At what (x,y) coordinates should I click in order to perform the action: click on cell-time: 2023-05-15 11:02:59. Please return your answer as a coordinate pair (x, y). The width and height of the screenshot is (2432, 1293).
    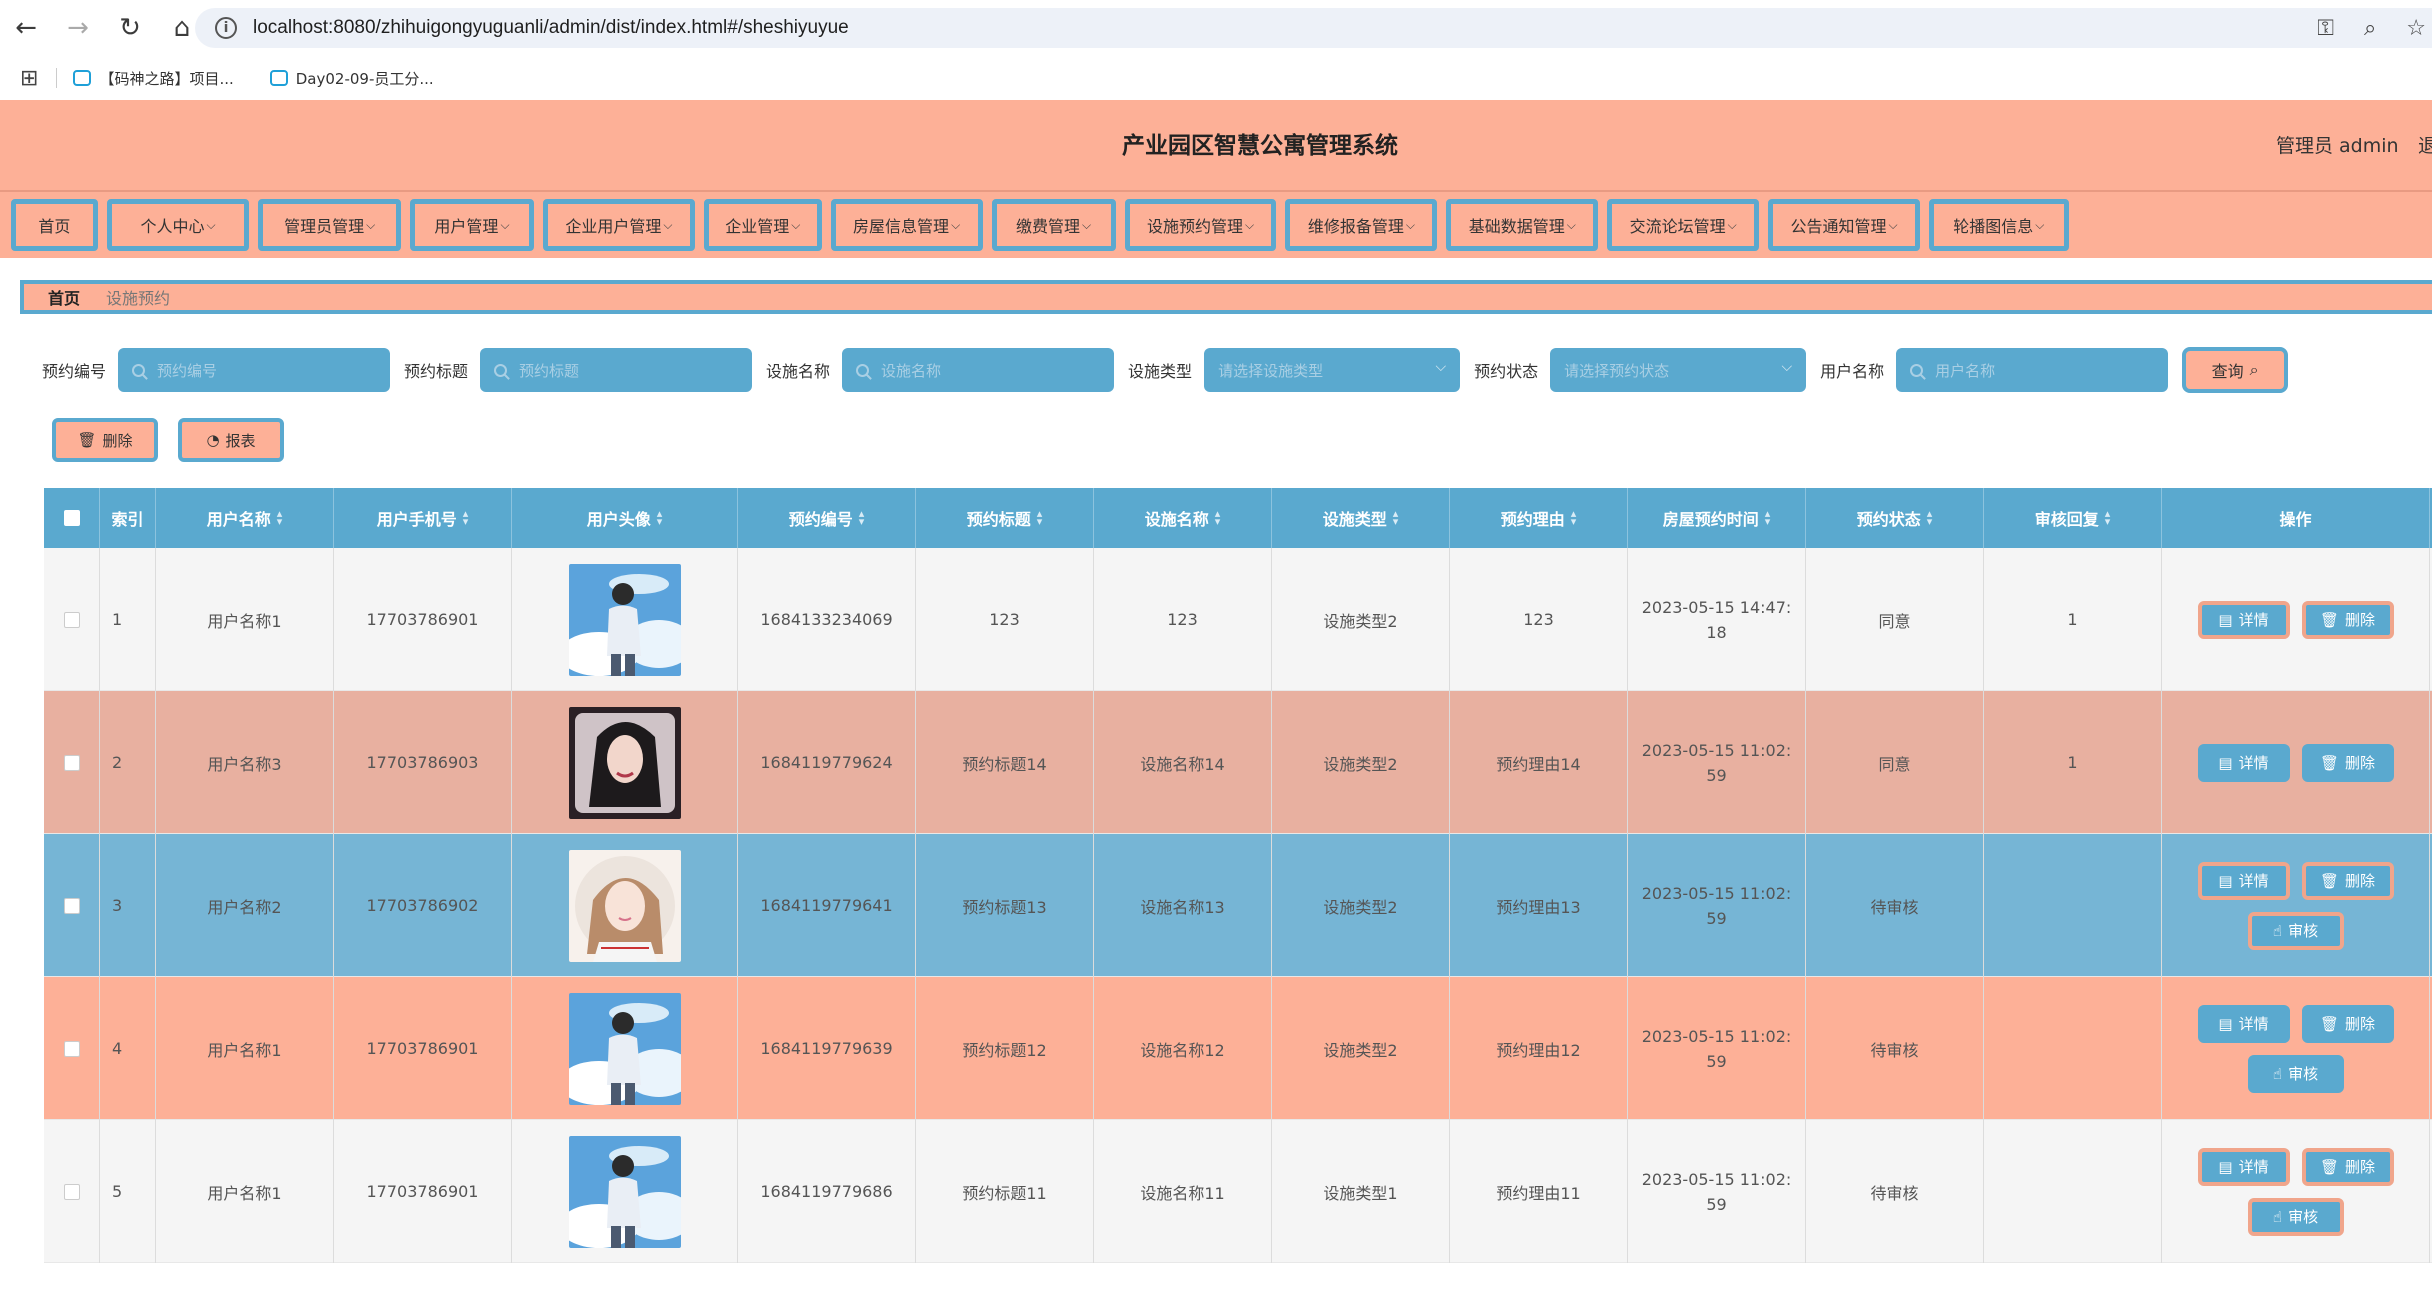
    Looking at the image, I should click on (1717, 1048).